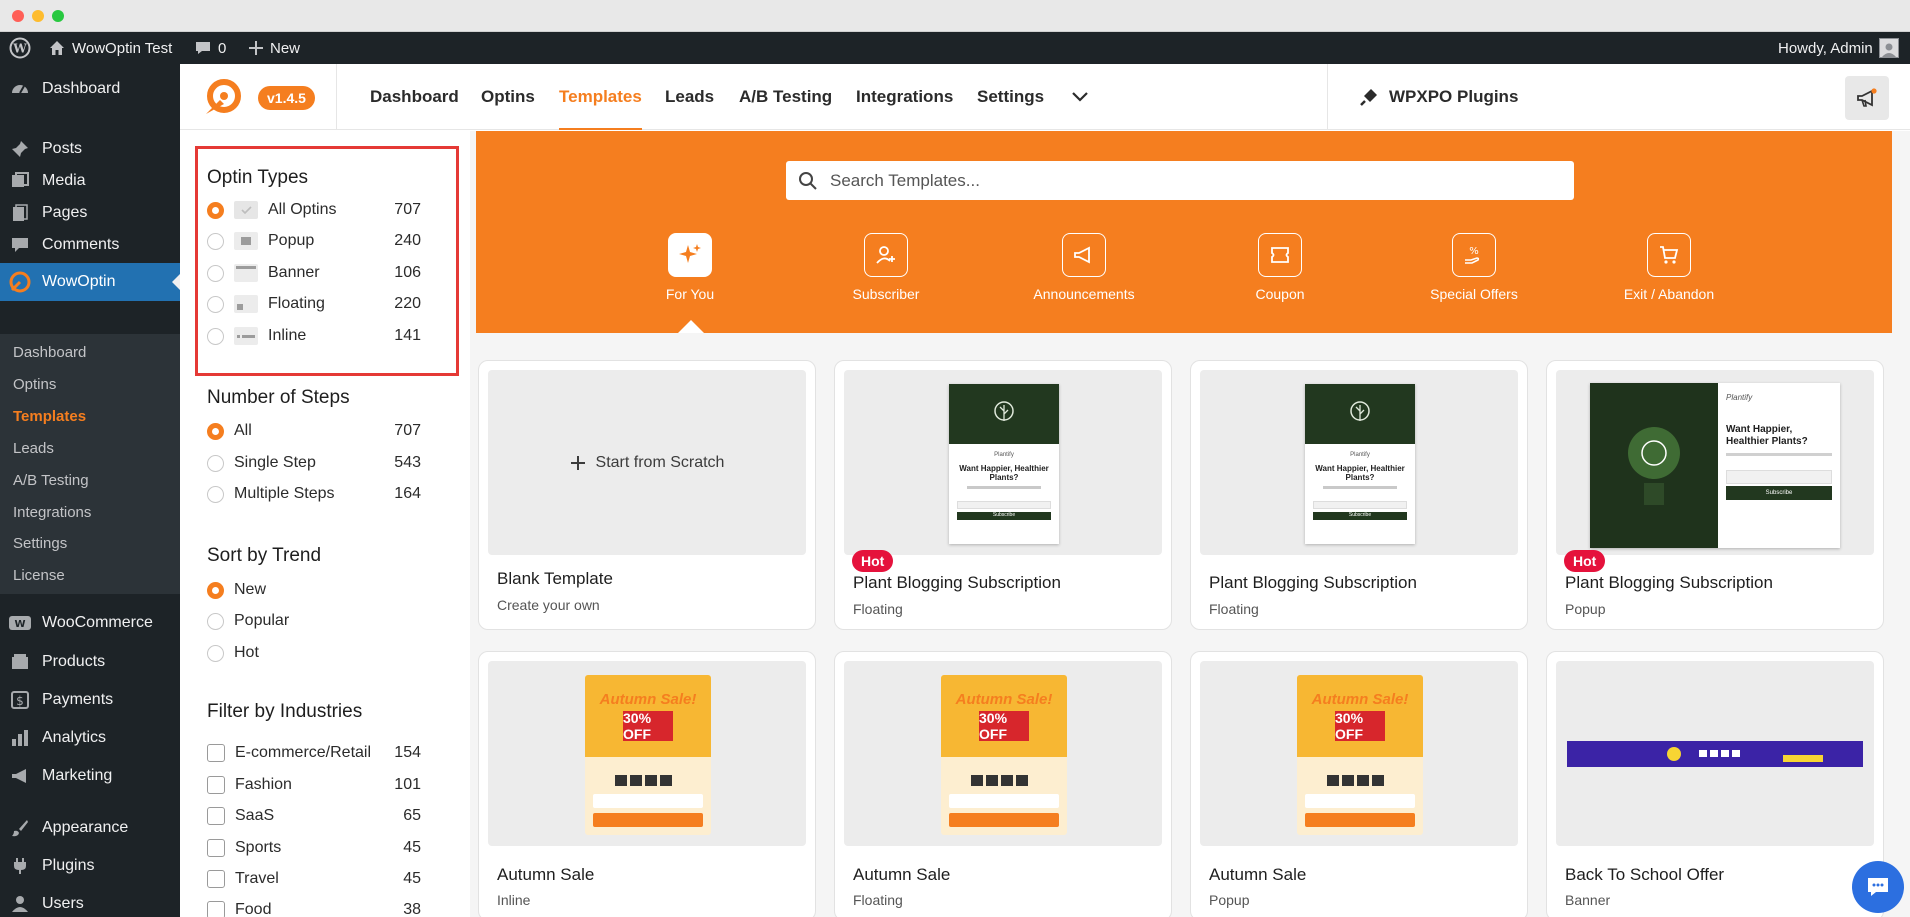 The height and width of the screenshot is (917, 1910). What do you see at coordinates (1867, 98) in the screenshot?
I see `announcements-button` at bounding box center [1867, 98].